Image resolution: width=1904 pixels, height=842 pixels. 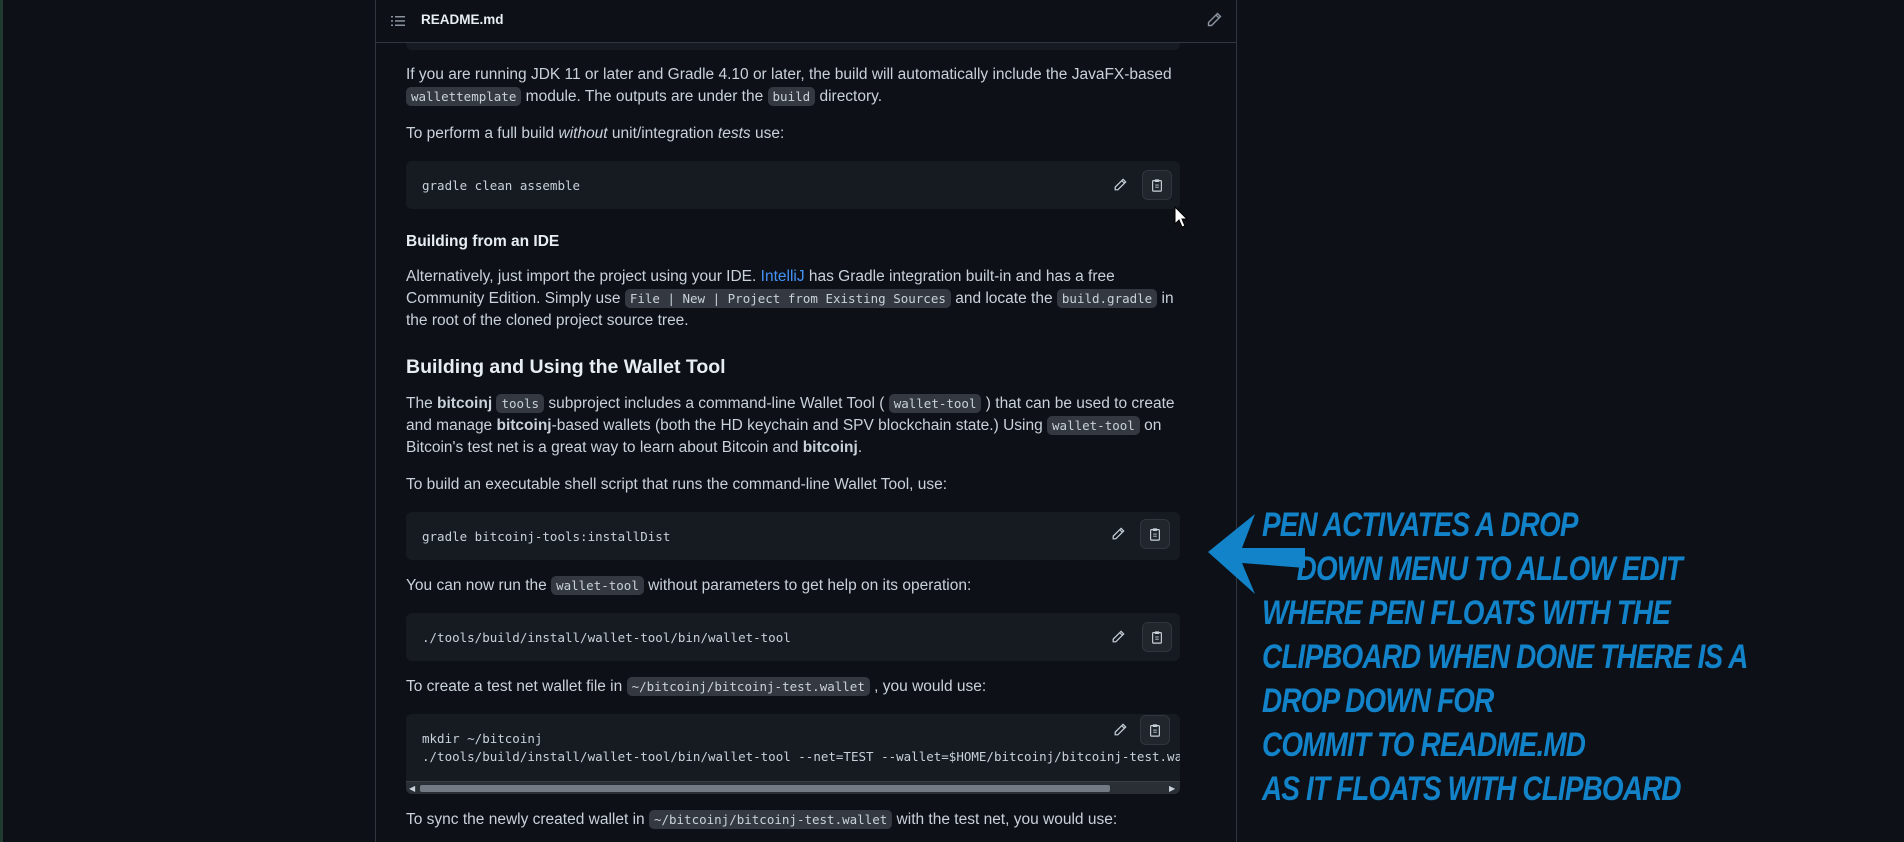 I want to click on left-edge-strip, so click(x=1, y=421).